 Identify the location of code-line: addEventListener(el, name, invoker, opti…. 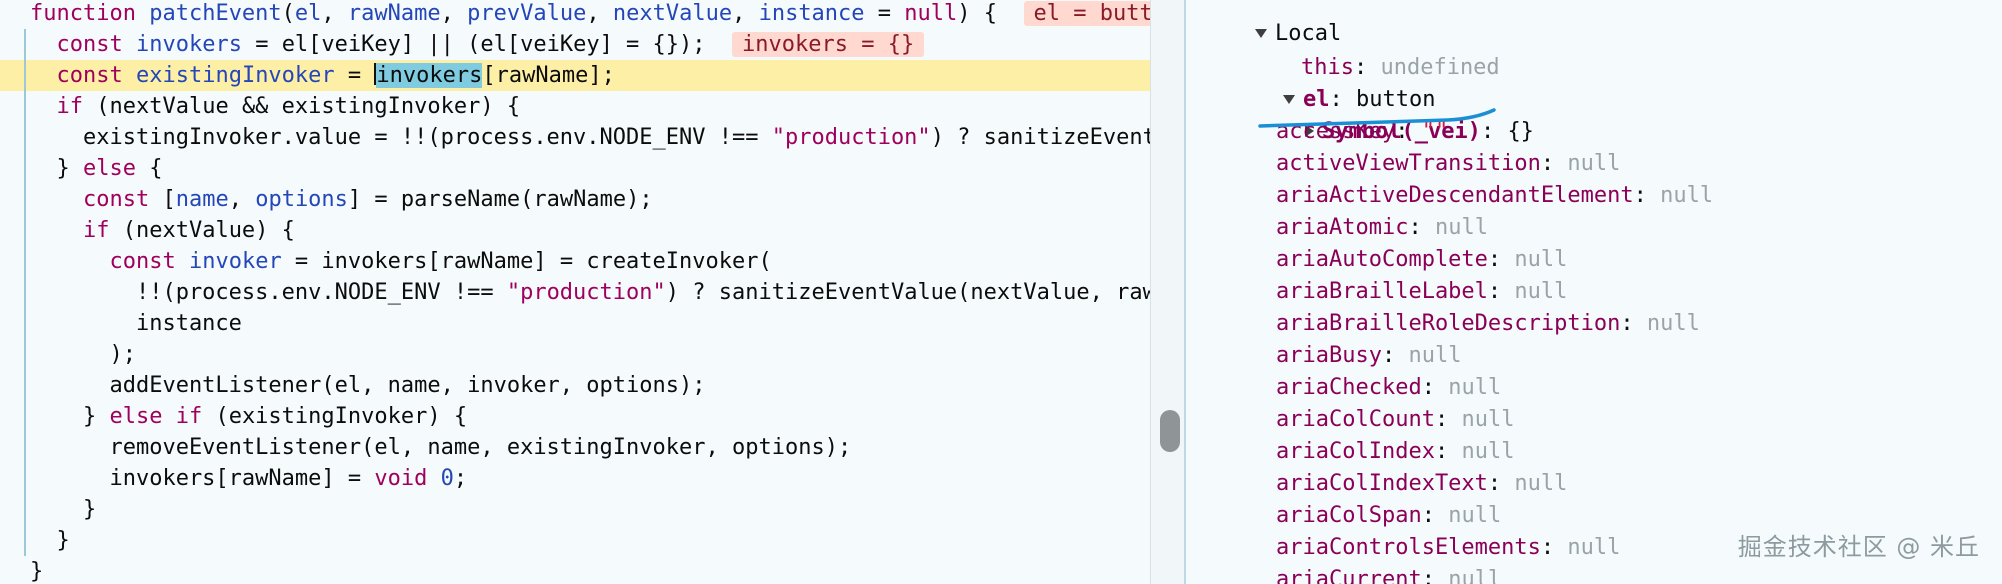
(575, 385).